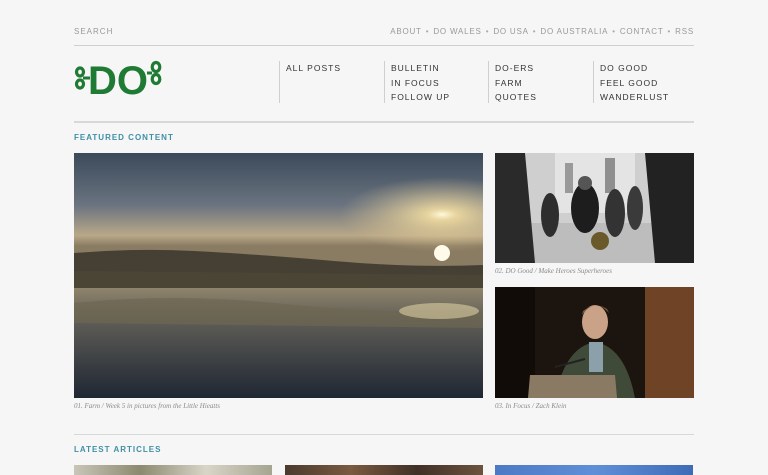 Image resolution: width=768 pixels, height=475 pixels. I want to click on featured-caption-2: 02. DO Good / Make Heroes Superheroes, so click(553, 271).